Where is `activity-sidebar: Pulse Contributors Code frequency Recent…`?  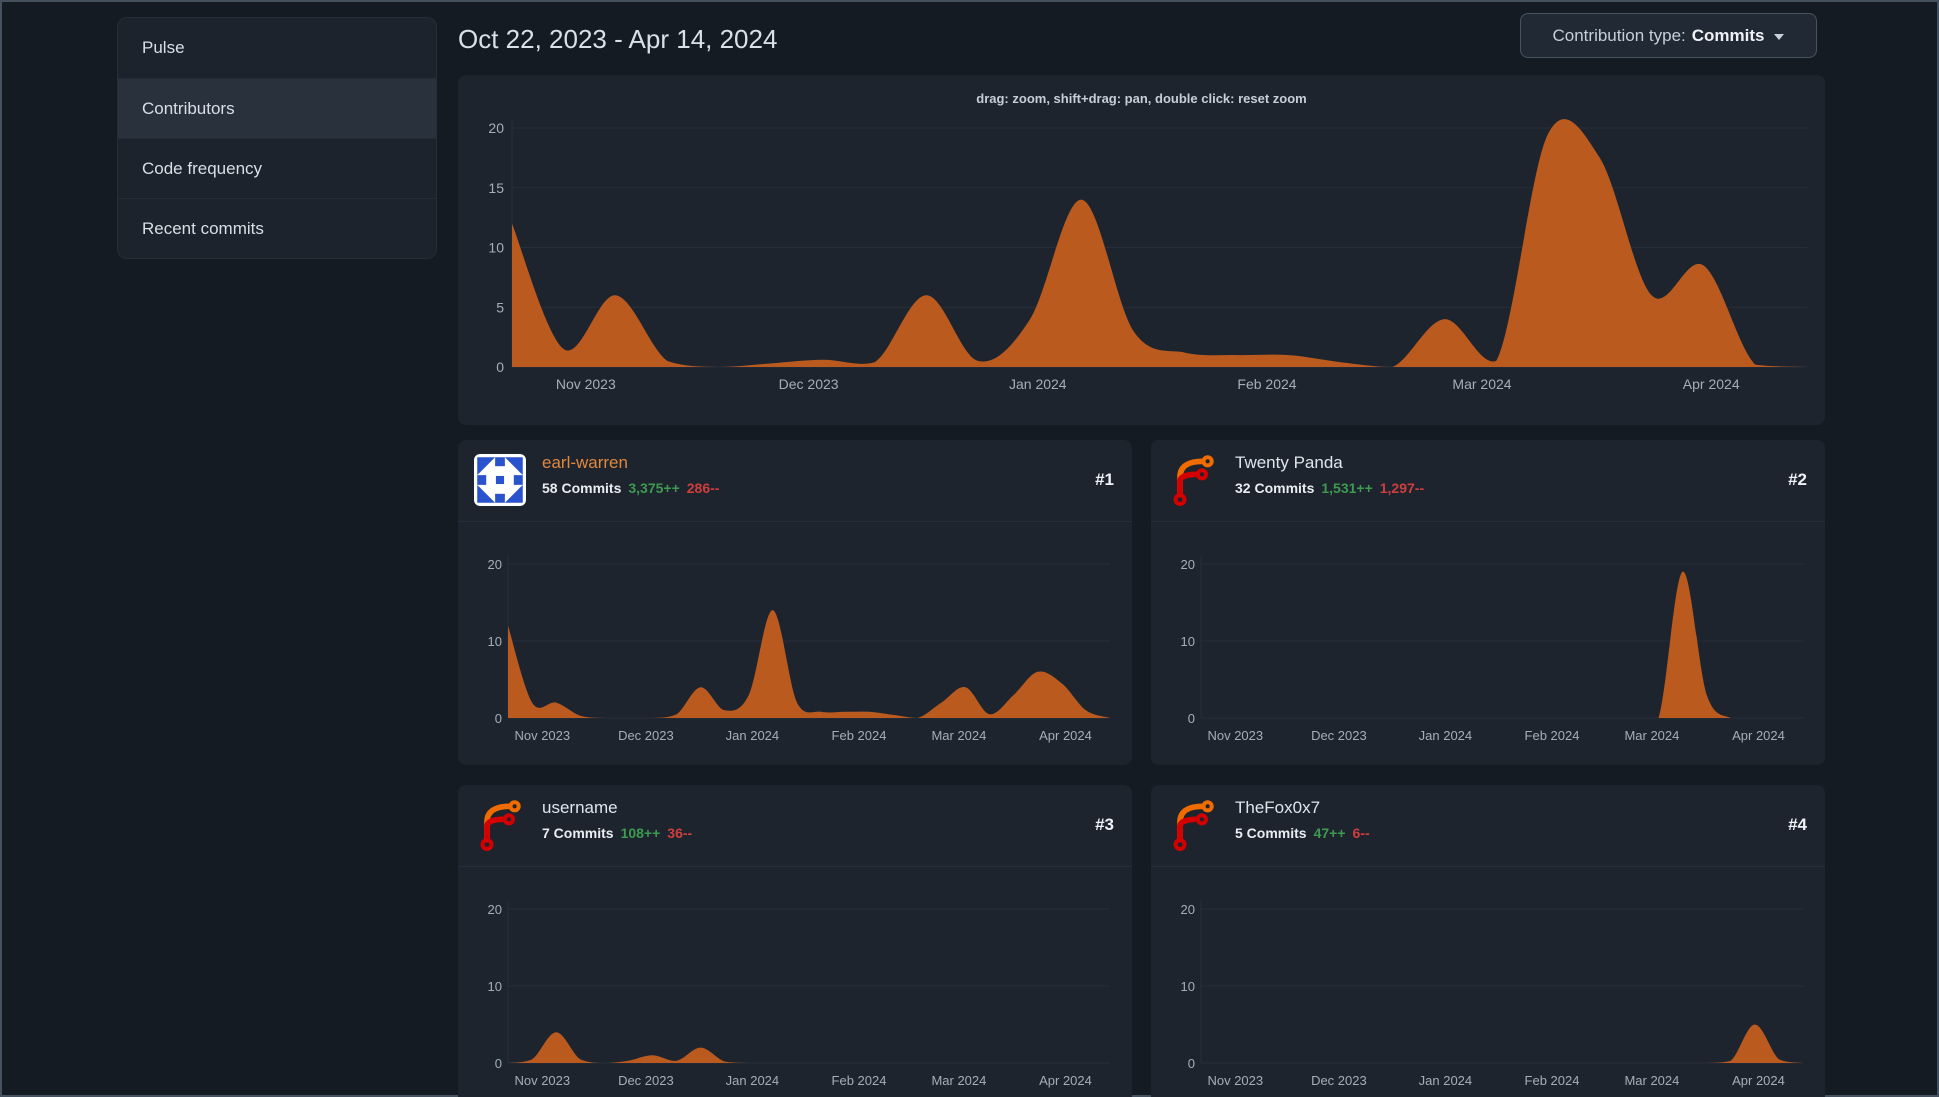 activity-sidebar: Pulse Contributors Code frequency Recent… is located at coordinates (277, 138).